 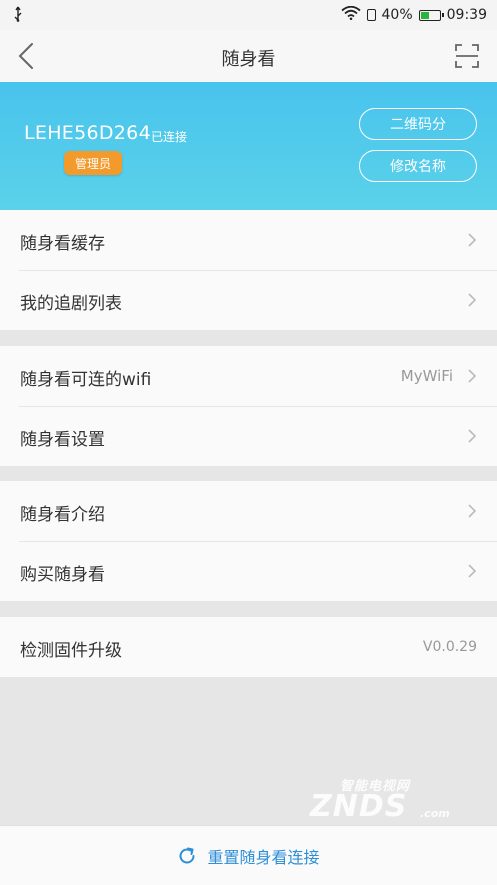 I want to click on menu-item-settings: 随身看设置, so click(x=248, y=436).